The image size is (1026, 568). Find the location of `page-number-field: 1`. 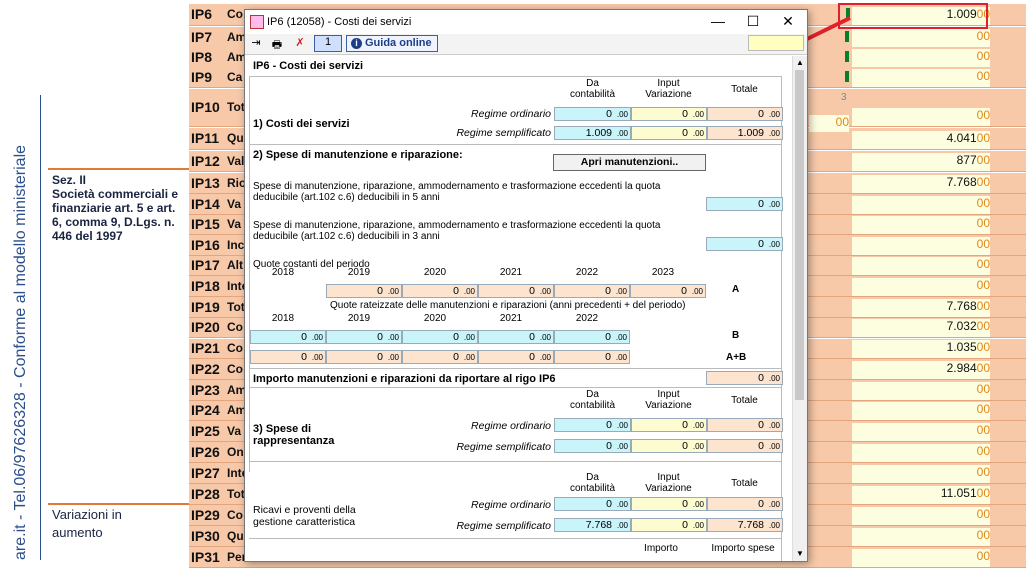

page-number-field: 1 is located at coordinates (328, 43).